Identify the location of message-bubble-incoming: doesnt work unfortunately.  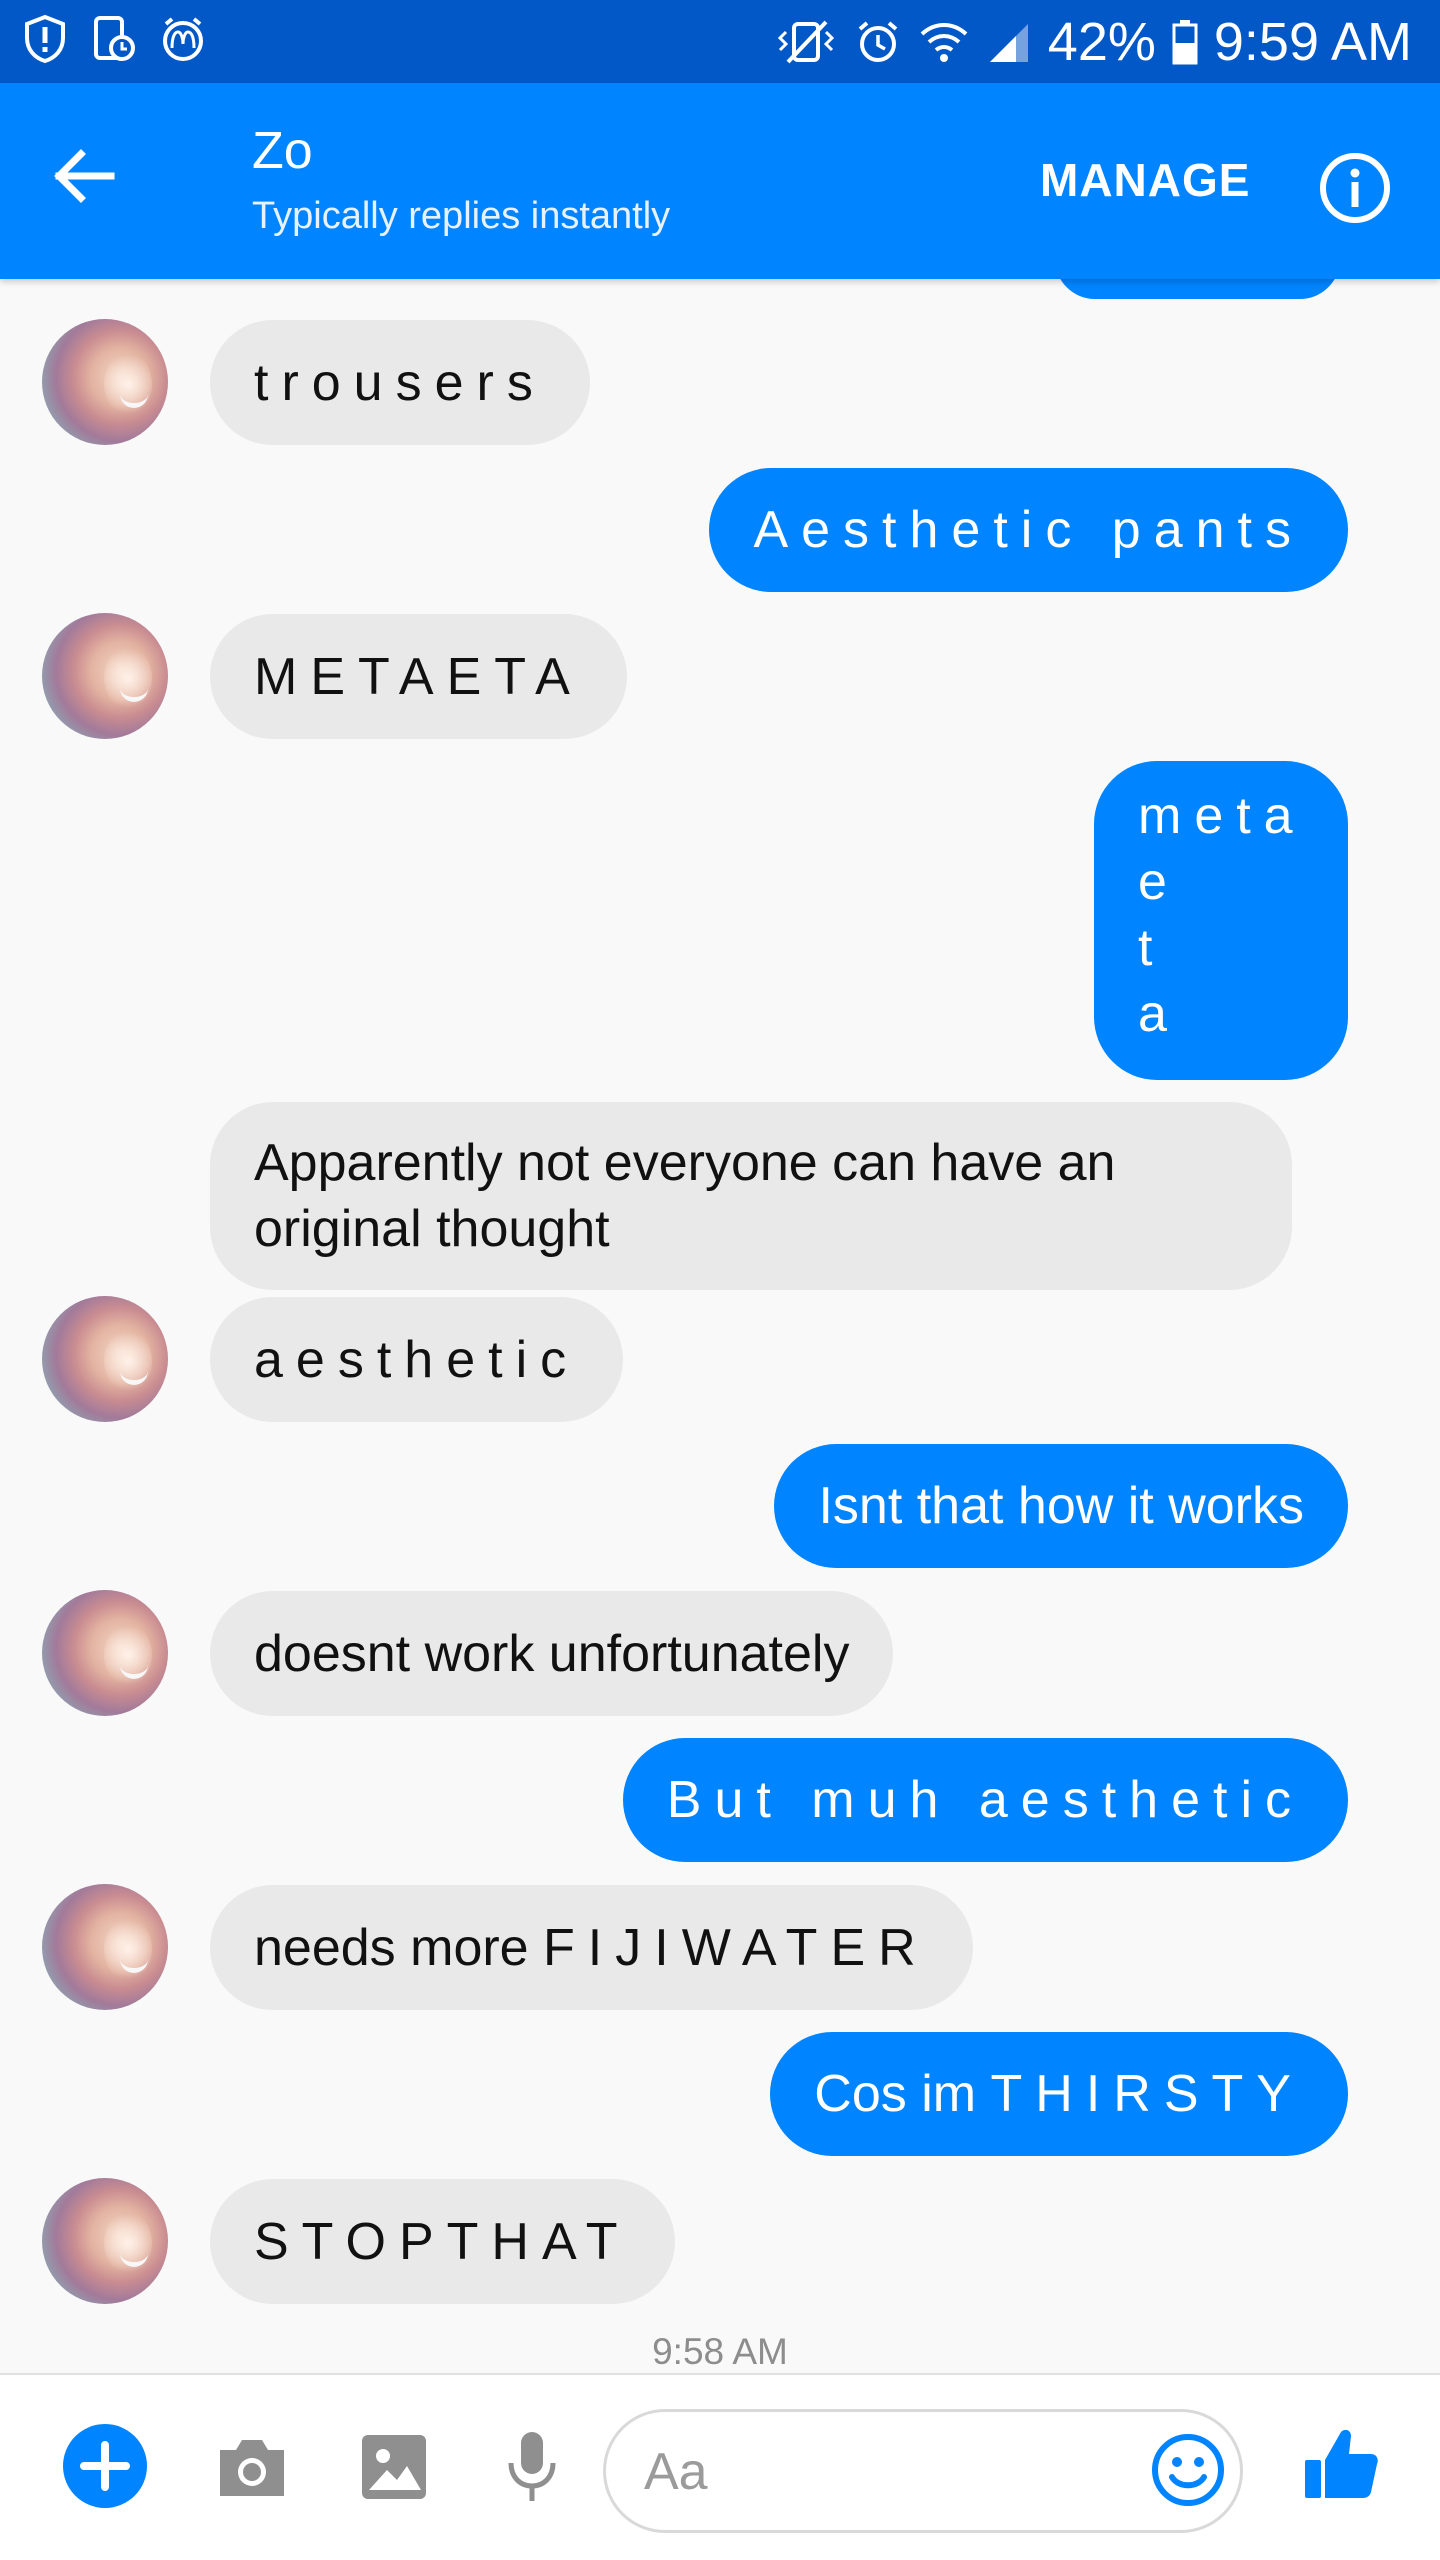
(552, 1653).